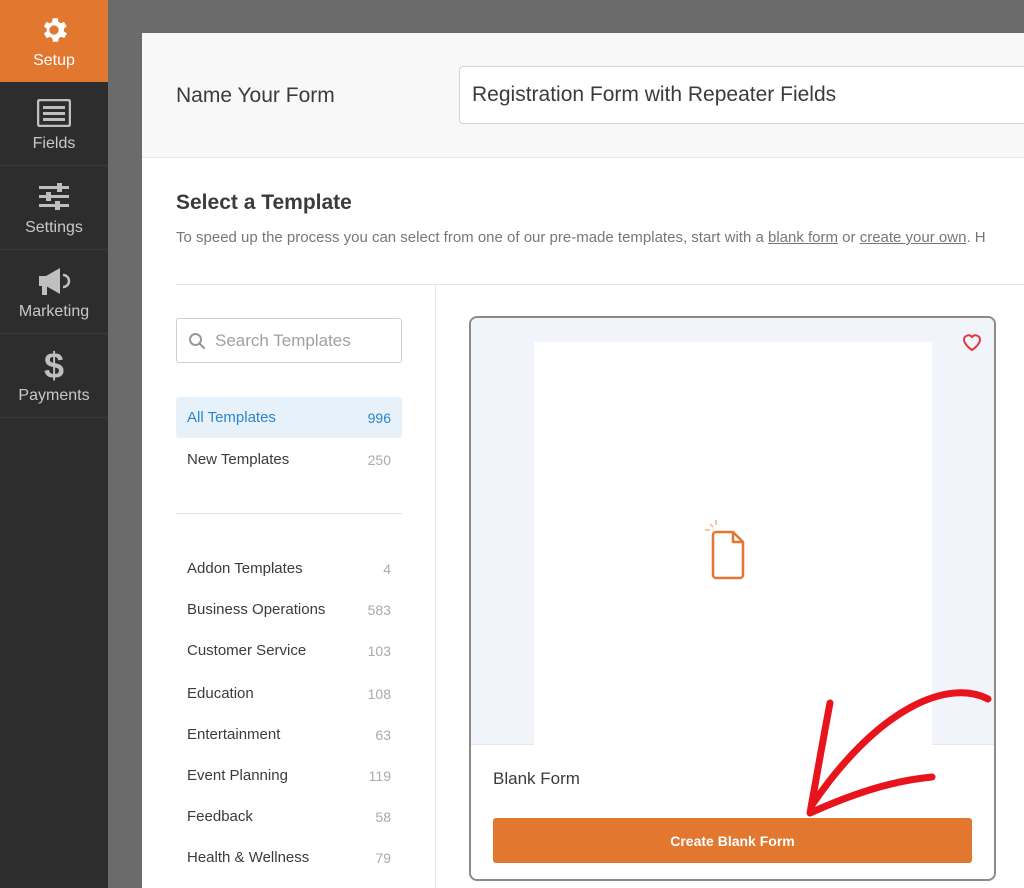 Image resolution: width=1024 pixels, height=888 pixels. Describe the element at coordinates (972, 344) in the screenshot. I see `favorite-heart-icon` at that location.